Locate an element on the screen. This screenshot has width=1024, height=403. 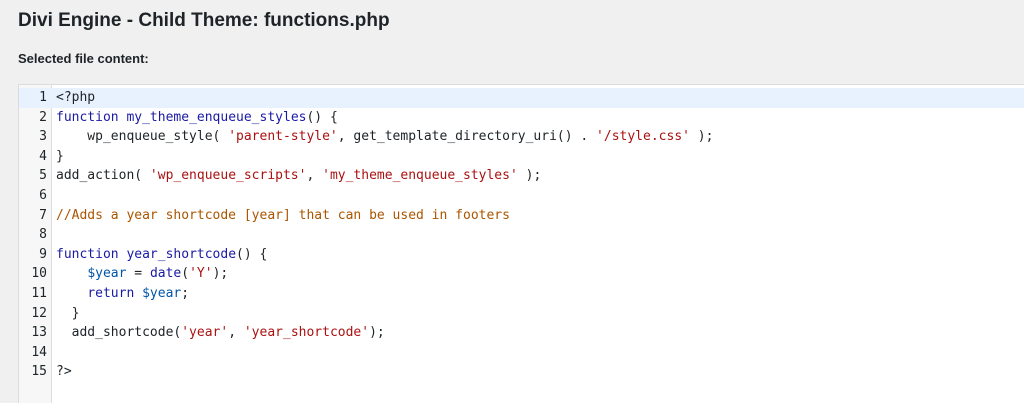
line-number: 8 is located at coordinates (43, 235).